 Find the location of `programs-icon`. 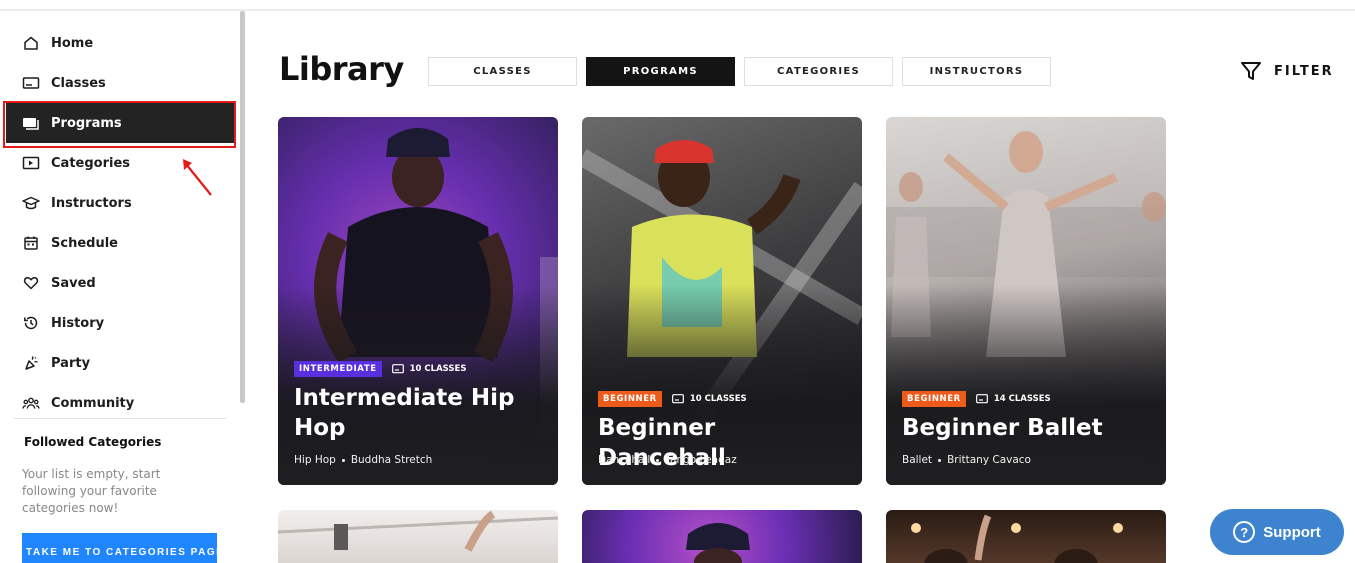

programs-icon is located at coordinates (31, 123).